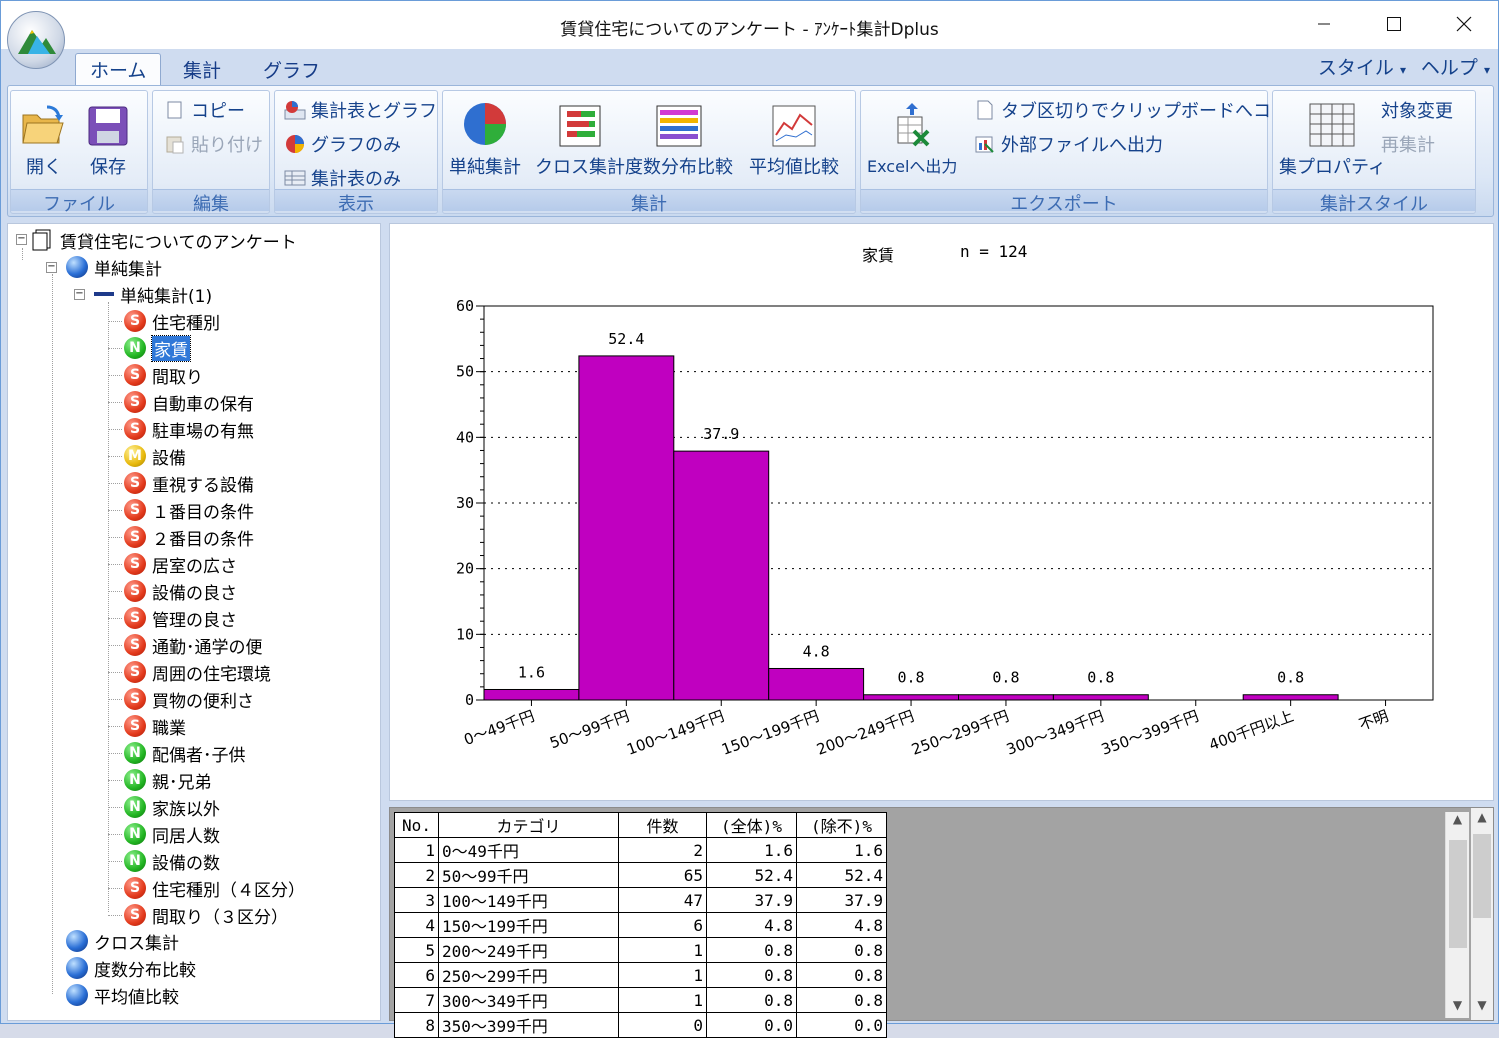 The height and width of the screenshot is (1038, 1499). I want to click on table-row: 1 0～49千円 2 1.6 1.6, so click(640, 850).